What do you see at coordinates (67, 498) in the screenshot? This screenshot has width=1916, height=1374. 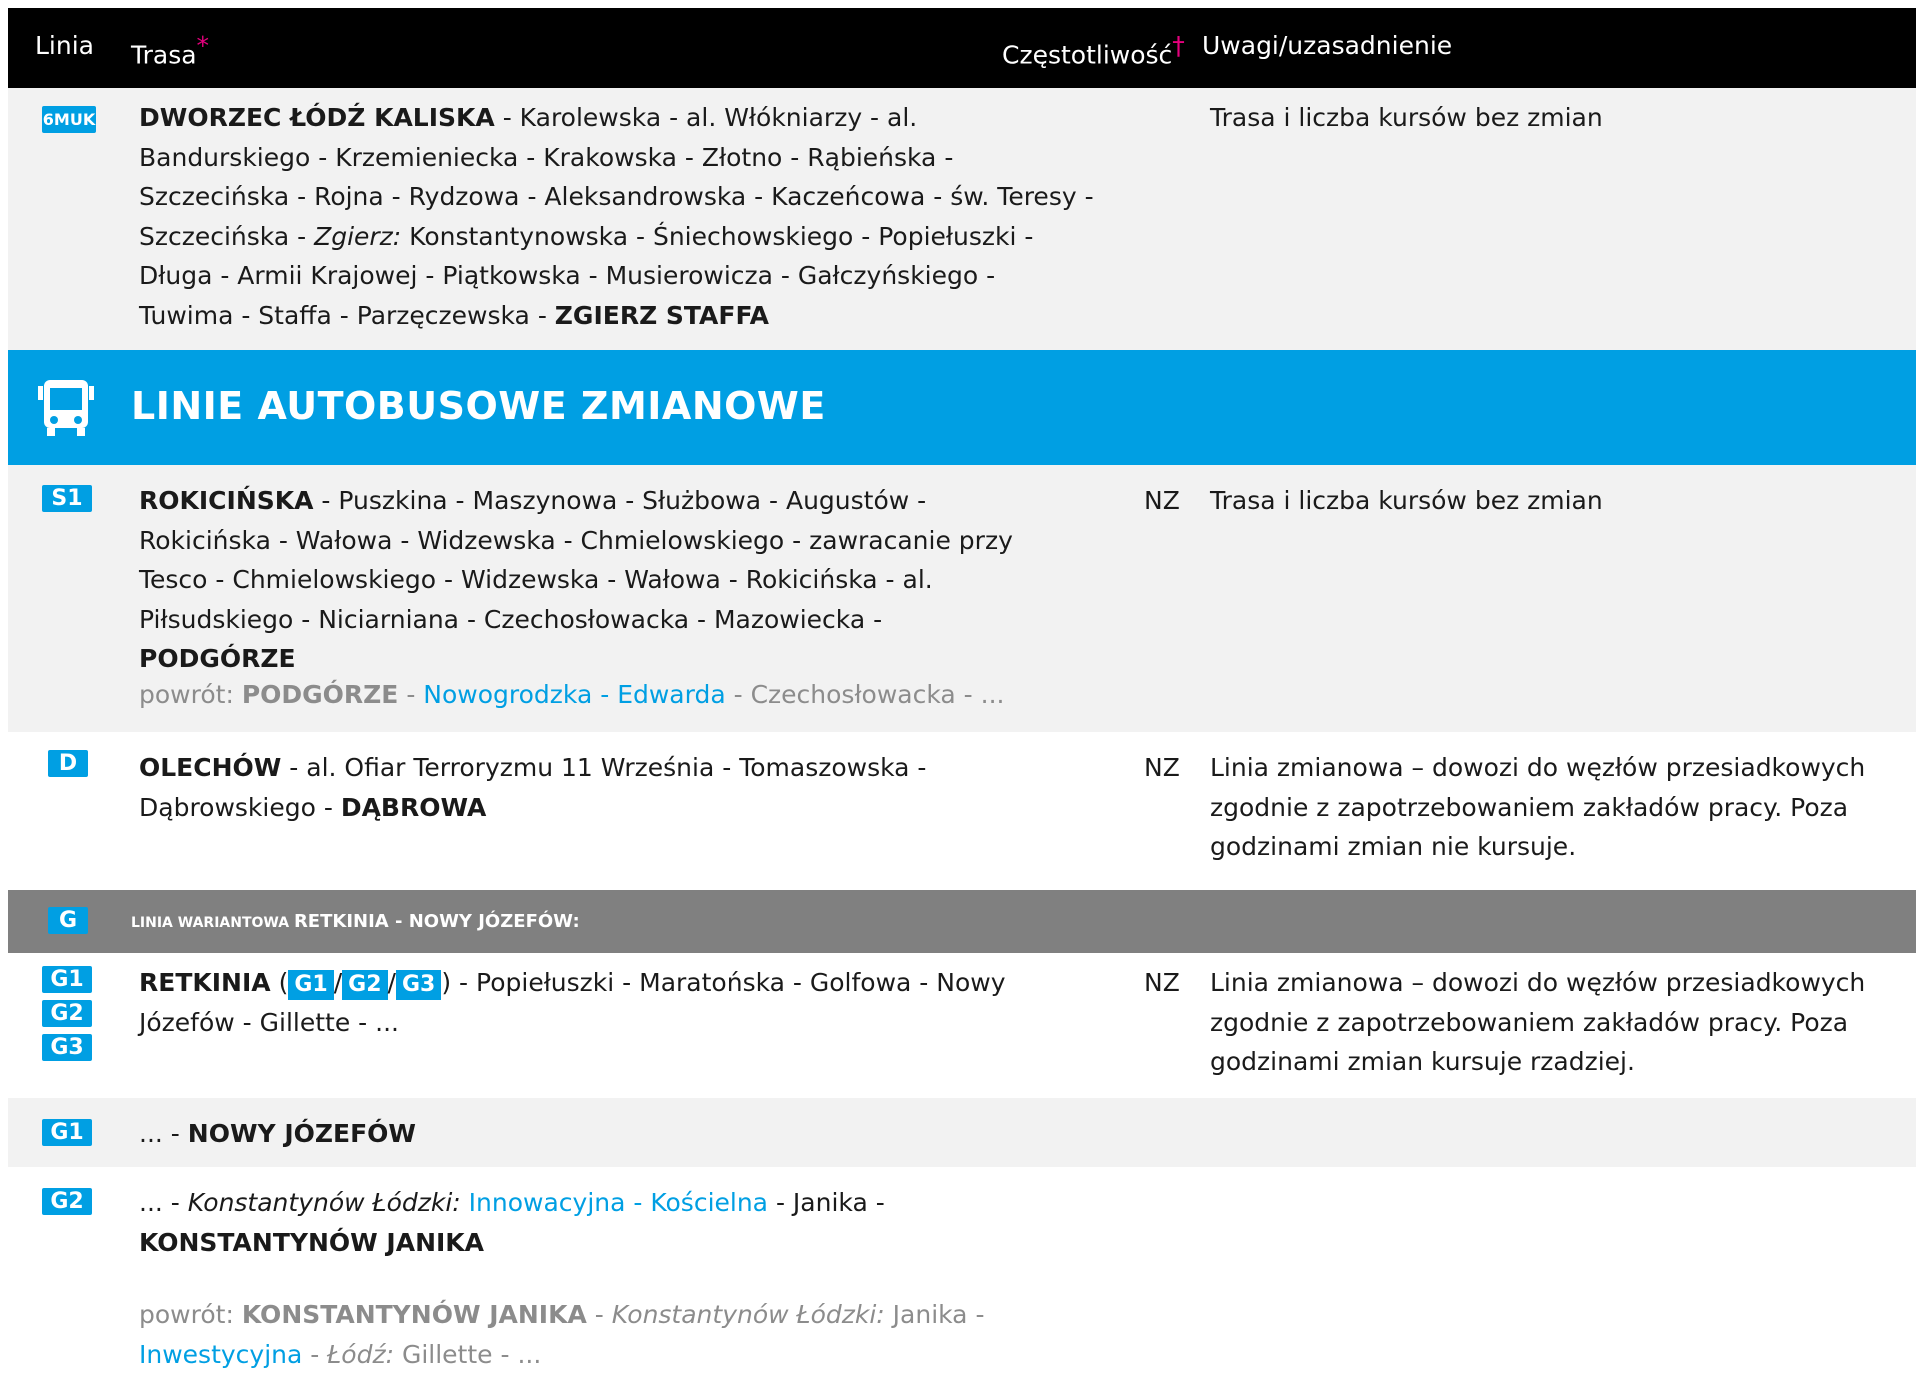 I see `line-badge-s1: S1` at bounding box center [67, 498].